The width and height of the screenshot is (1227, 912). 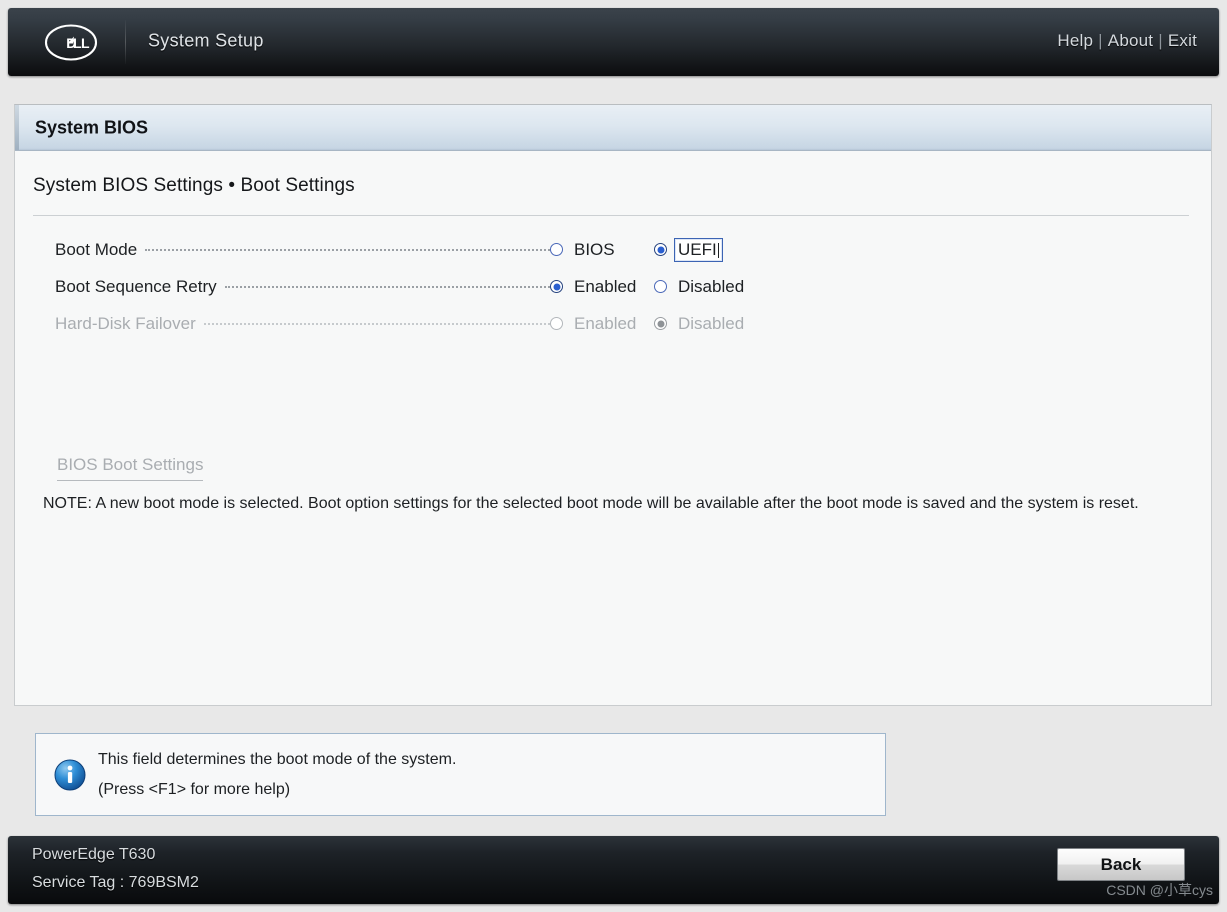 I want to click on service-tag: Service Tag : 769BSM2, so click(x=115, y=882).